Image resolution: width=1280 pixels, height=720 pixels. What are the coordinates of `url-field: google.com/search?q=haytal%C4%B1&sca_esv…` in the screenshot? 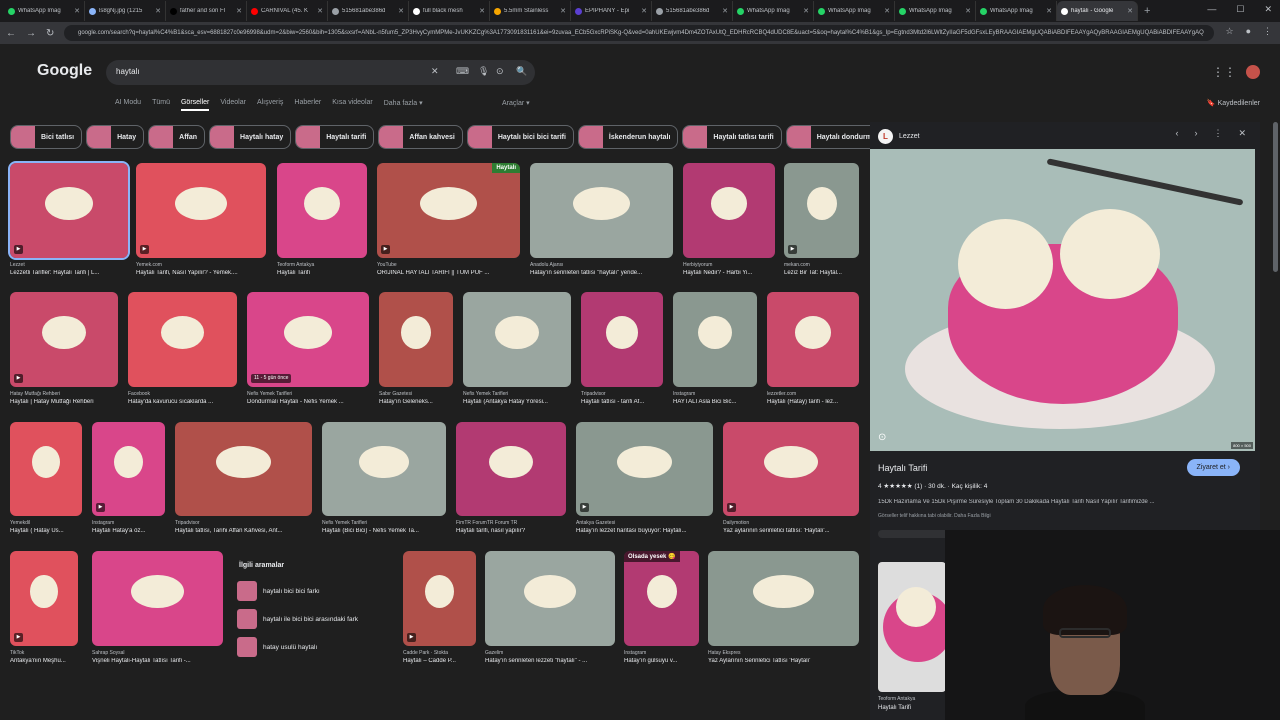 It's located at (639, 33).